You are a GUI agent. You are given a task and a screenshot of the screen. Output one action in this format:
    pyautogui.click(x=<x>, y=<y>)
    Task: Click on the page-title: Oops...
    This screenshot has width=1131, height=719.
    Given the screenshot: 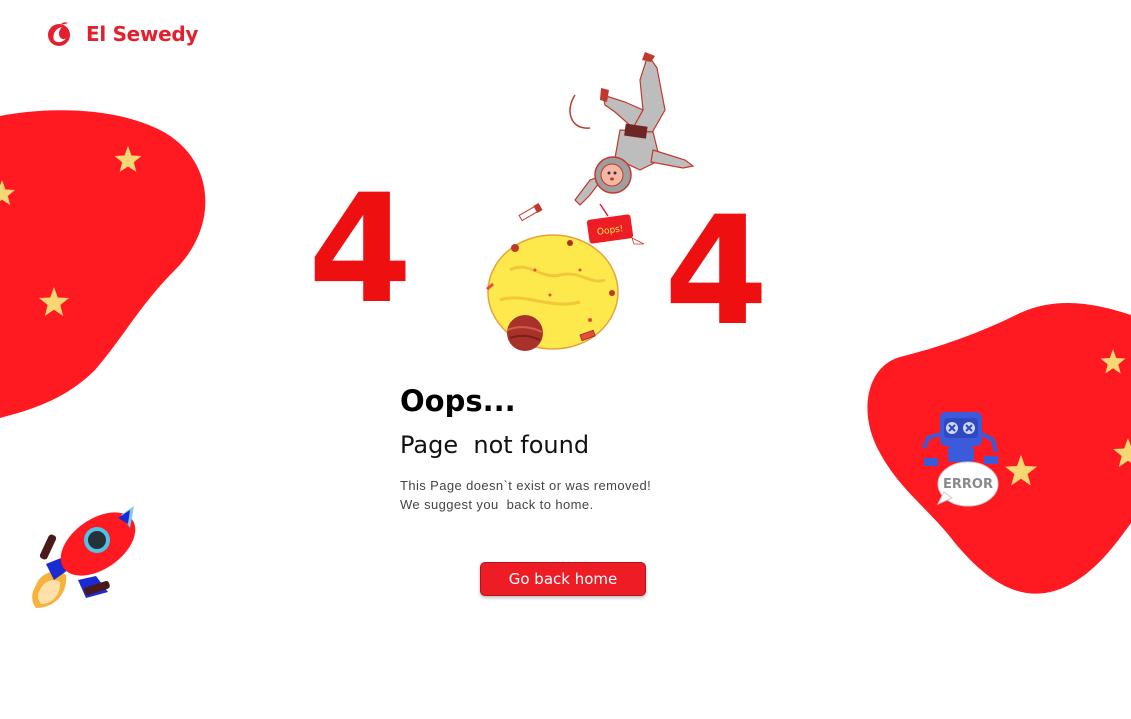 What is the action you would take?
    pyautogui.click(x=458, y=401)
    